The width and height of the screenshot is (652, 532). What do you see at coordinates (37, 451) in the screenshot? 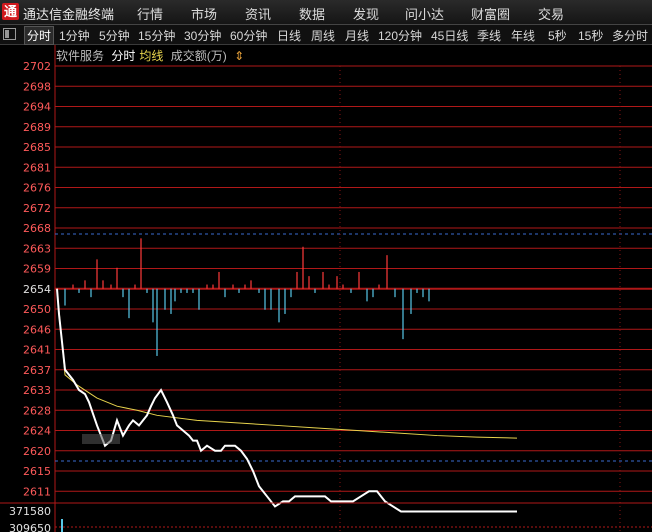
I see `y-tick-label: 2620` at bounding box center [37, 451].